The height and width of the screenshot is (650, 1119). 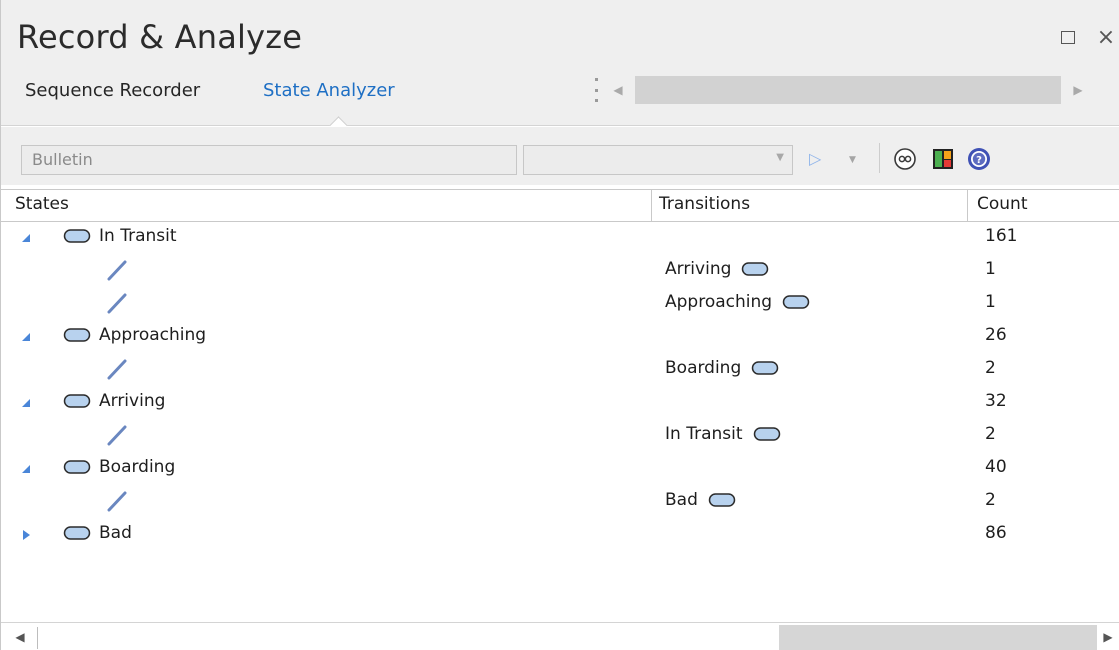 What do you see at coordinates (704, 434) in the screenshot?
I see `transition-name: In Transit` at bounding box center [704, 434].